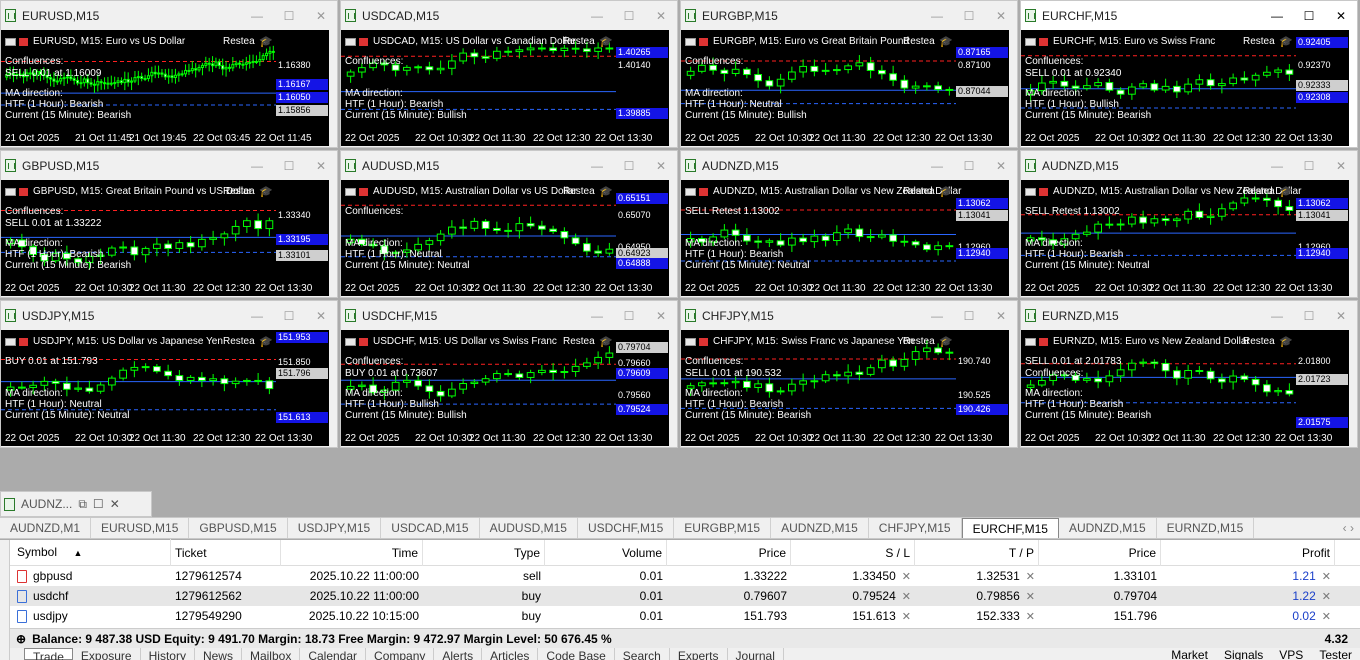 This screenshot has height=660, width=1360. Describe the element at coordinates (1248, 552) in the screenshot. I see `column-header: Profit` at that location.